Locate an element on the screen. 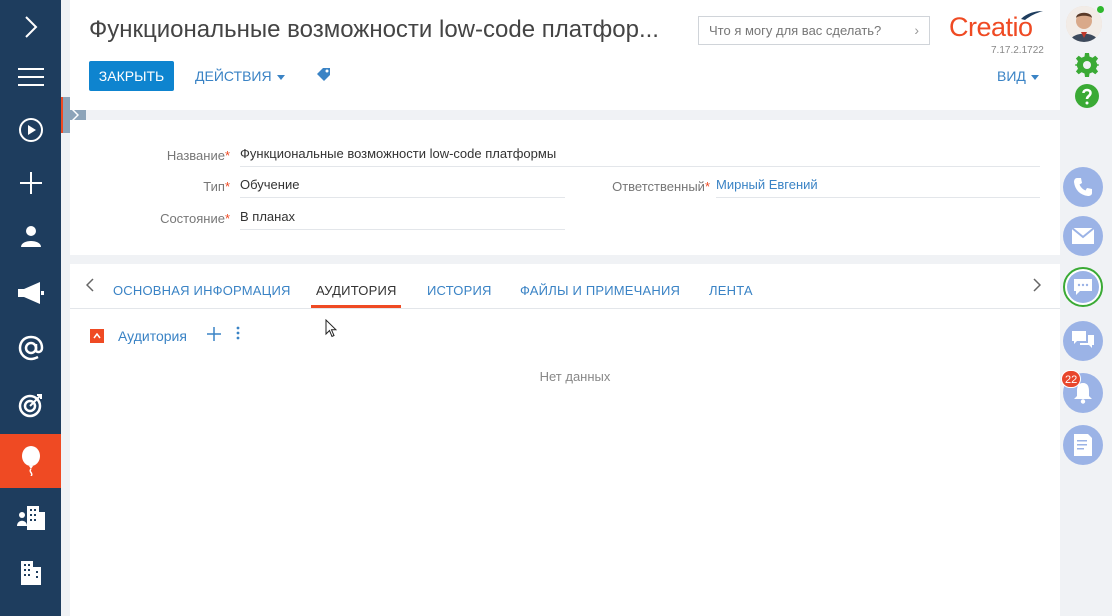  tab-main-info: ОСНОВНАЯ ИНФОРМАЦИЯ is located at coordinates (202, 290).